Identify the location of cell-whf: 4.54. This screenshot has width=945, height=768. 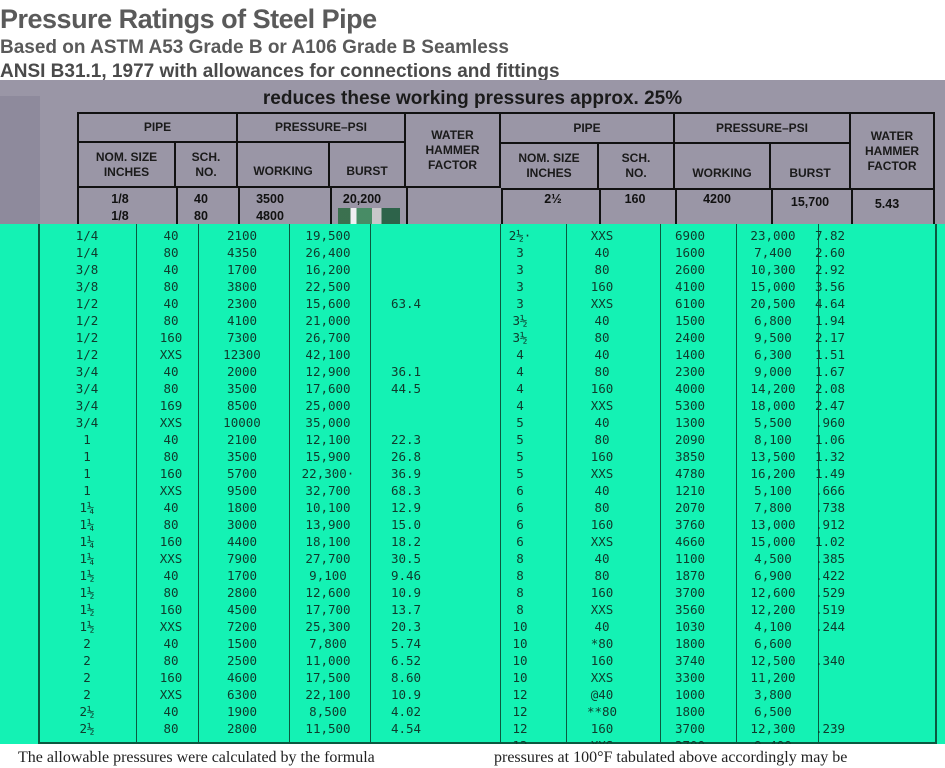
(406, 728).